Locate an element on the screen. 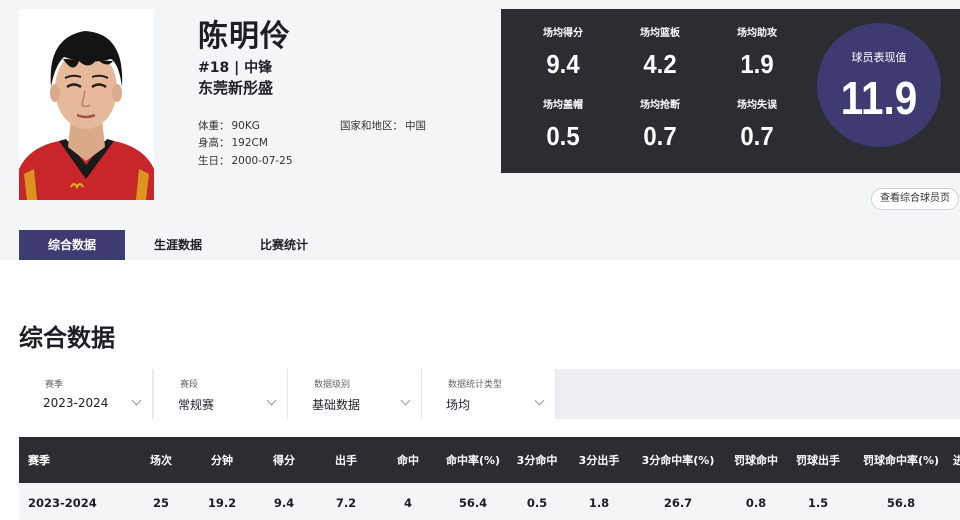 The height and width of the screenshot is (520, 960). table-cell: 0.8 is located at coordinates (756, 503).